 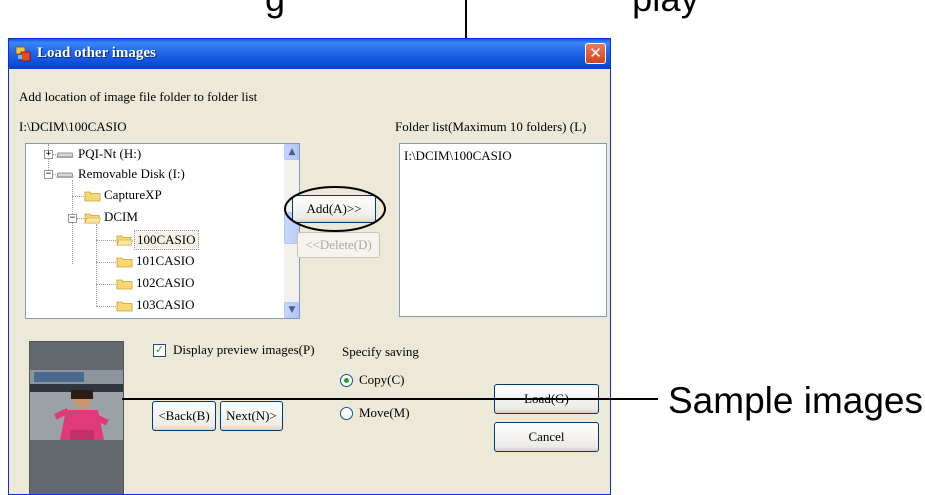 I want to click on sample-preview-image, so click(x=76, y=417).